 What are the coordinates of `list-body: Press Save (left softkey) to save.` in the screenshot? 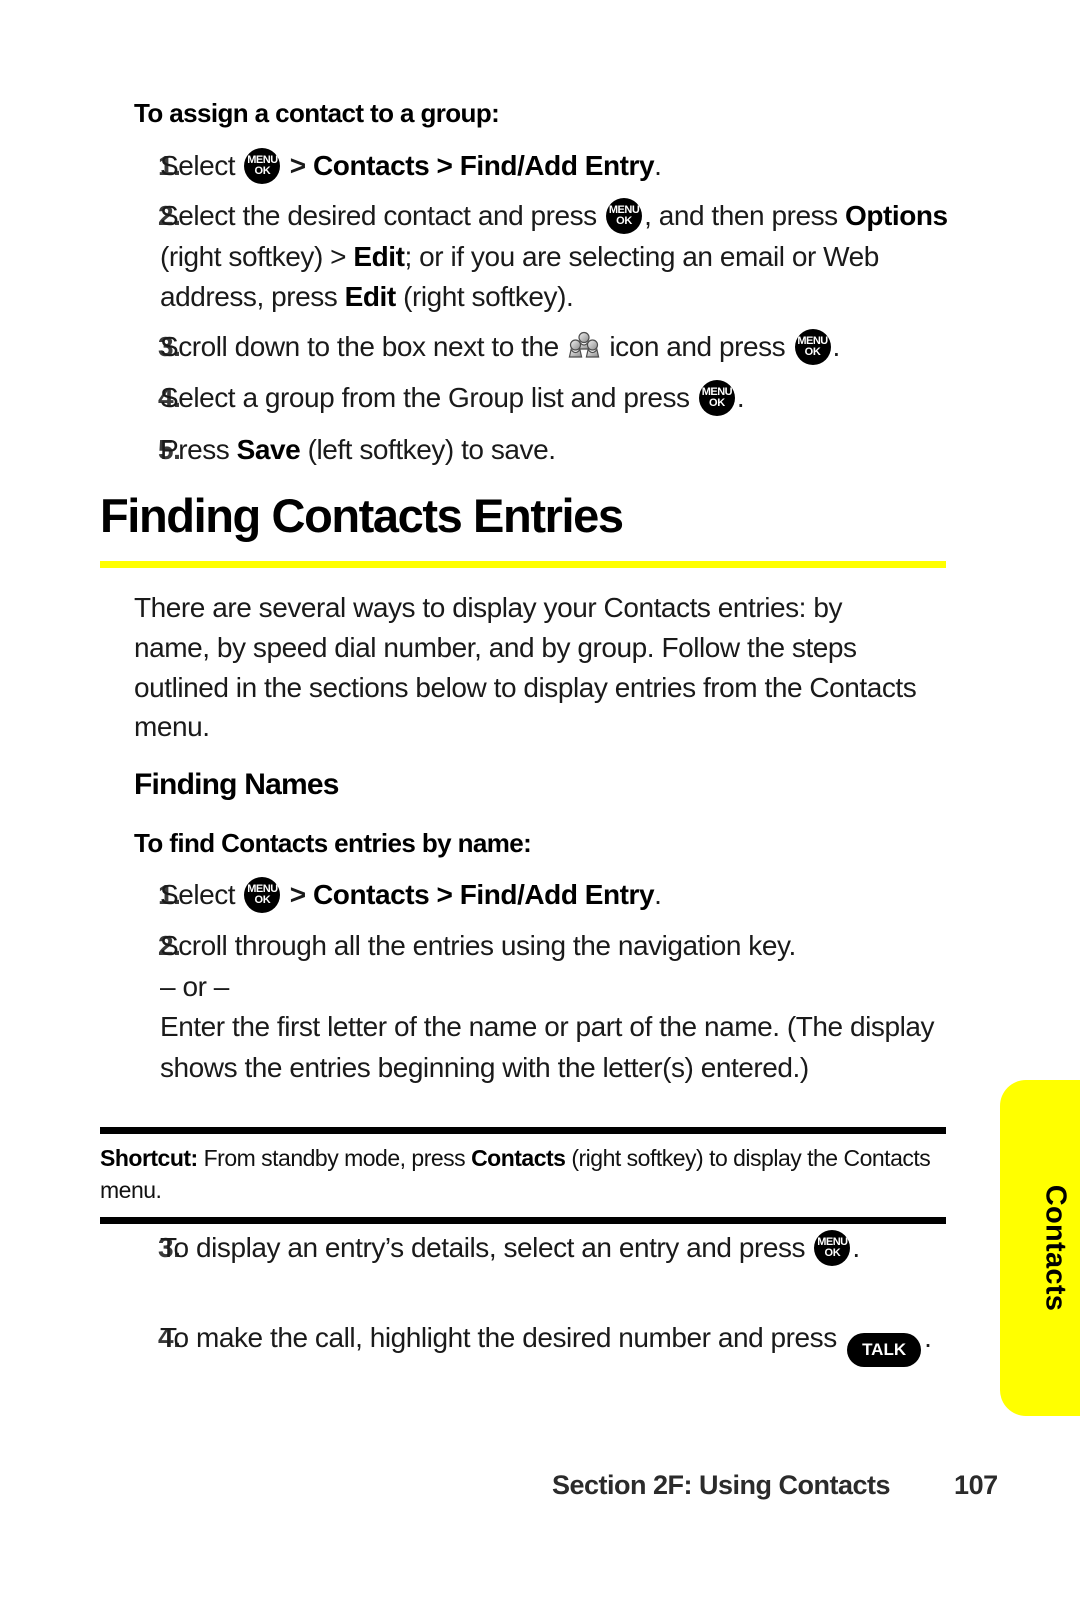 It's located at (554, 450).